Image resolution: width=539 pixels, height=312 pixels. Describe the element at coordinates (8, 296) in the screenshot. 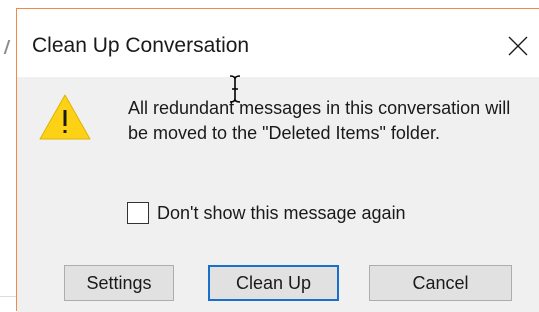

I see `background-divider` at that location.